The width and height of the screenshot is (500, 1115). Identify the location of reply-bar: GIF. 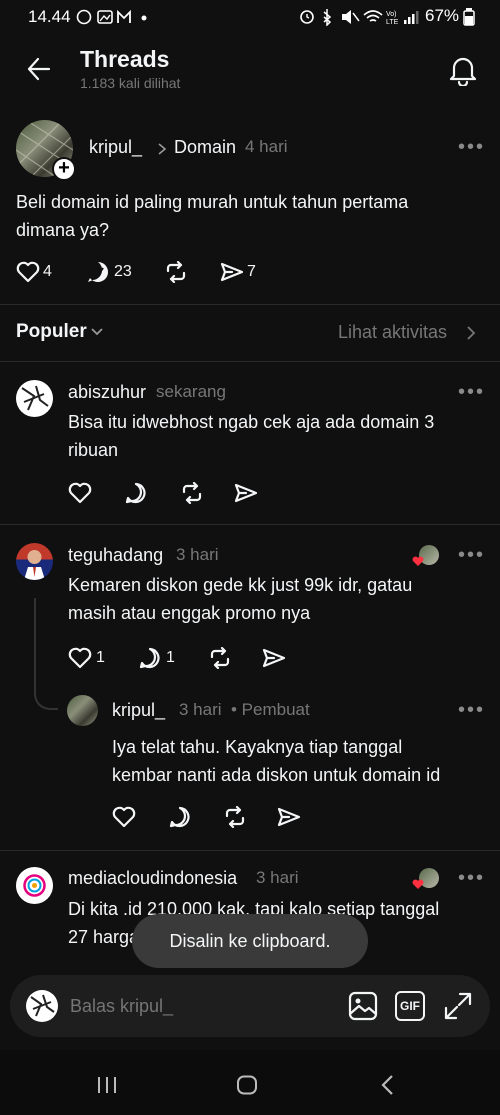
(250, 1006).